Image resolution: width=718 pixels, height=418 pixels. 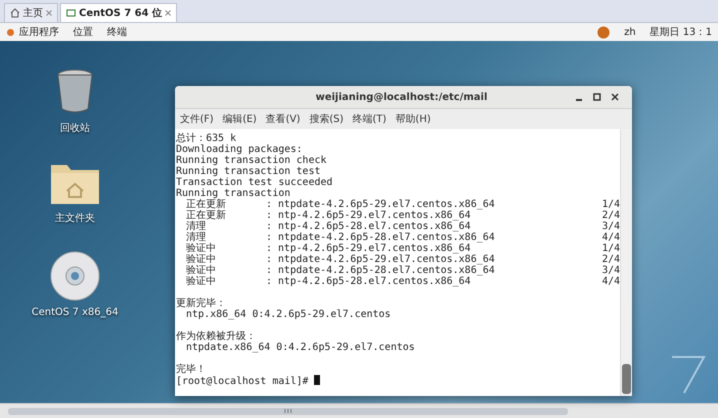 What do you see at coordinates (31, 12) in the screenshot?
I see `host-tab: 主页` at bounding box center [31, 12].